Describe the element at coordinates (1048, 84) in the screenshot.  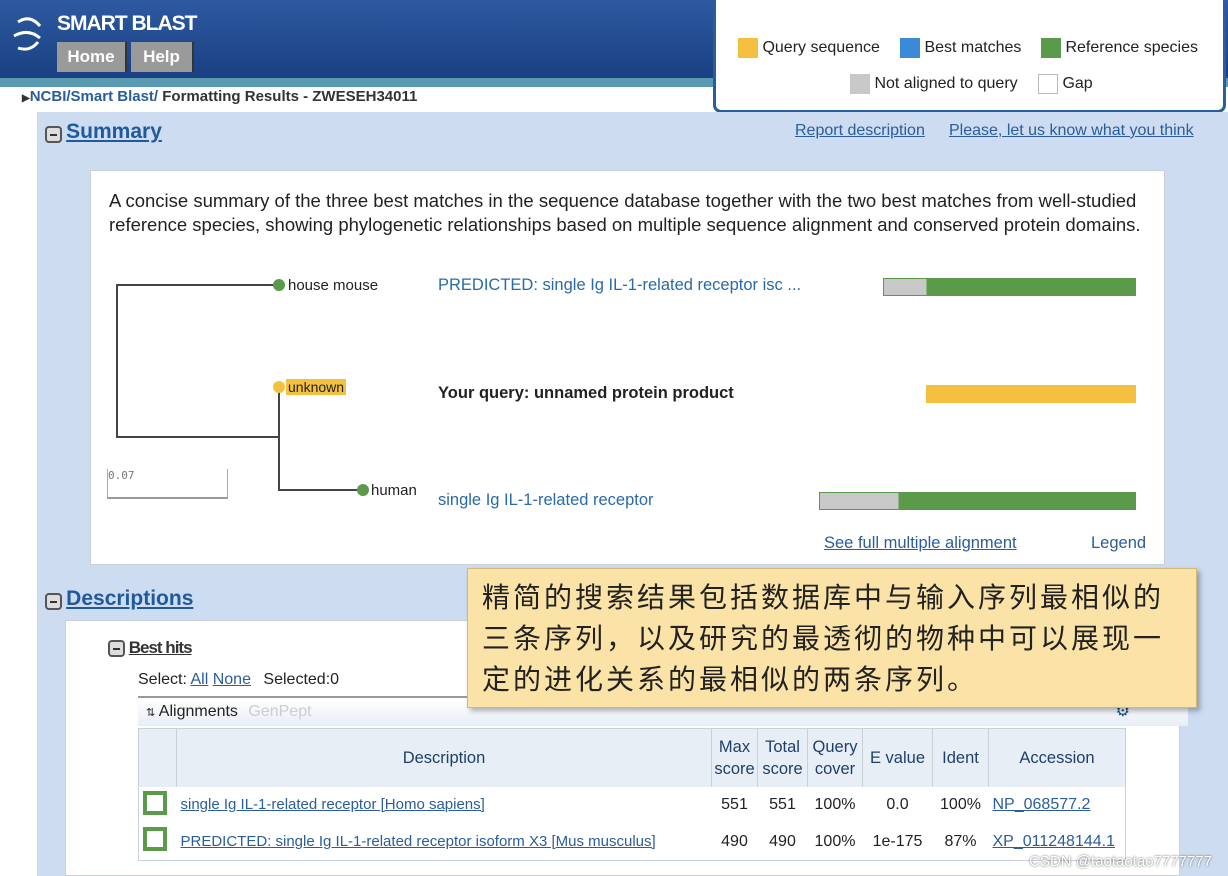
I see `gap-swatch` at that location.